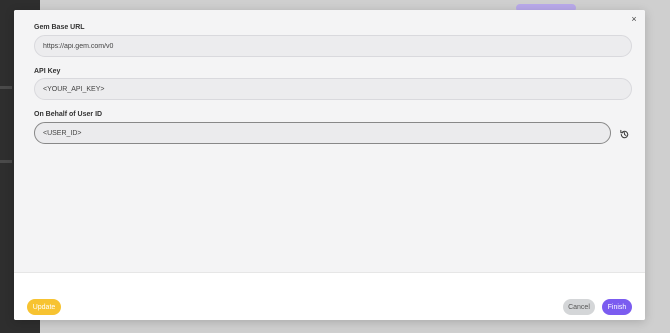 Image resolution: width=670 pixels, height=333 pixels. I want to click on cancel-button: Cancel, so click(579, 307).